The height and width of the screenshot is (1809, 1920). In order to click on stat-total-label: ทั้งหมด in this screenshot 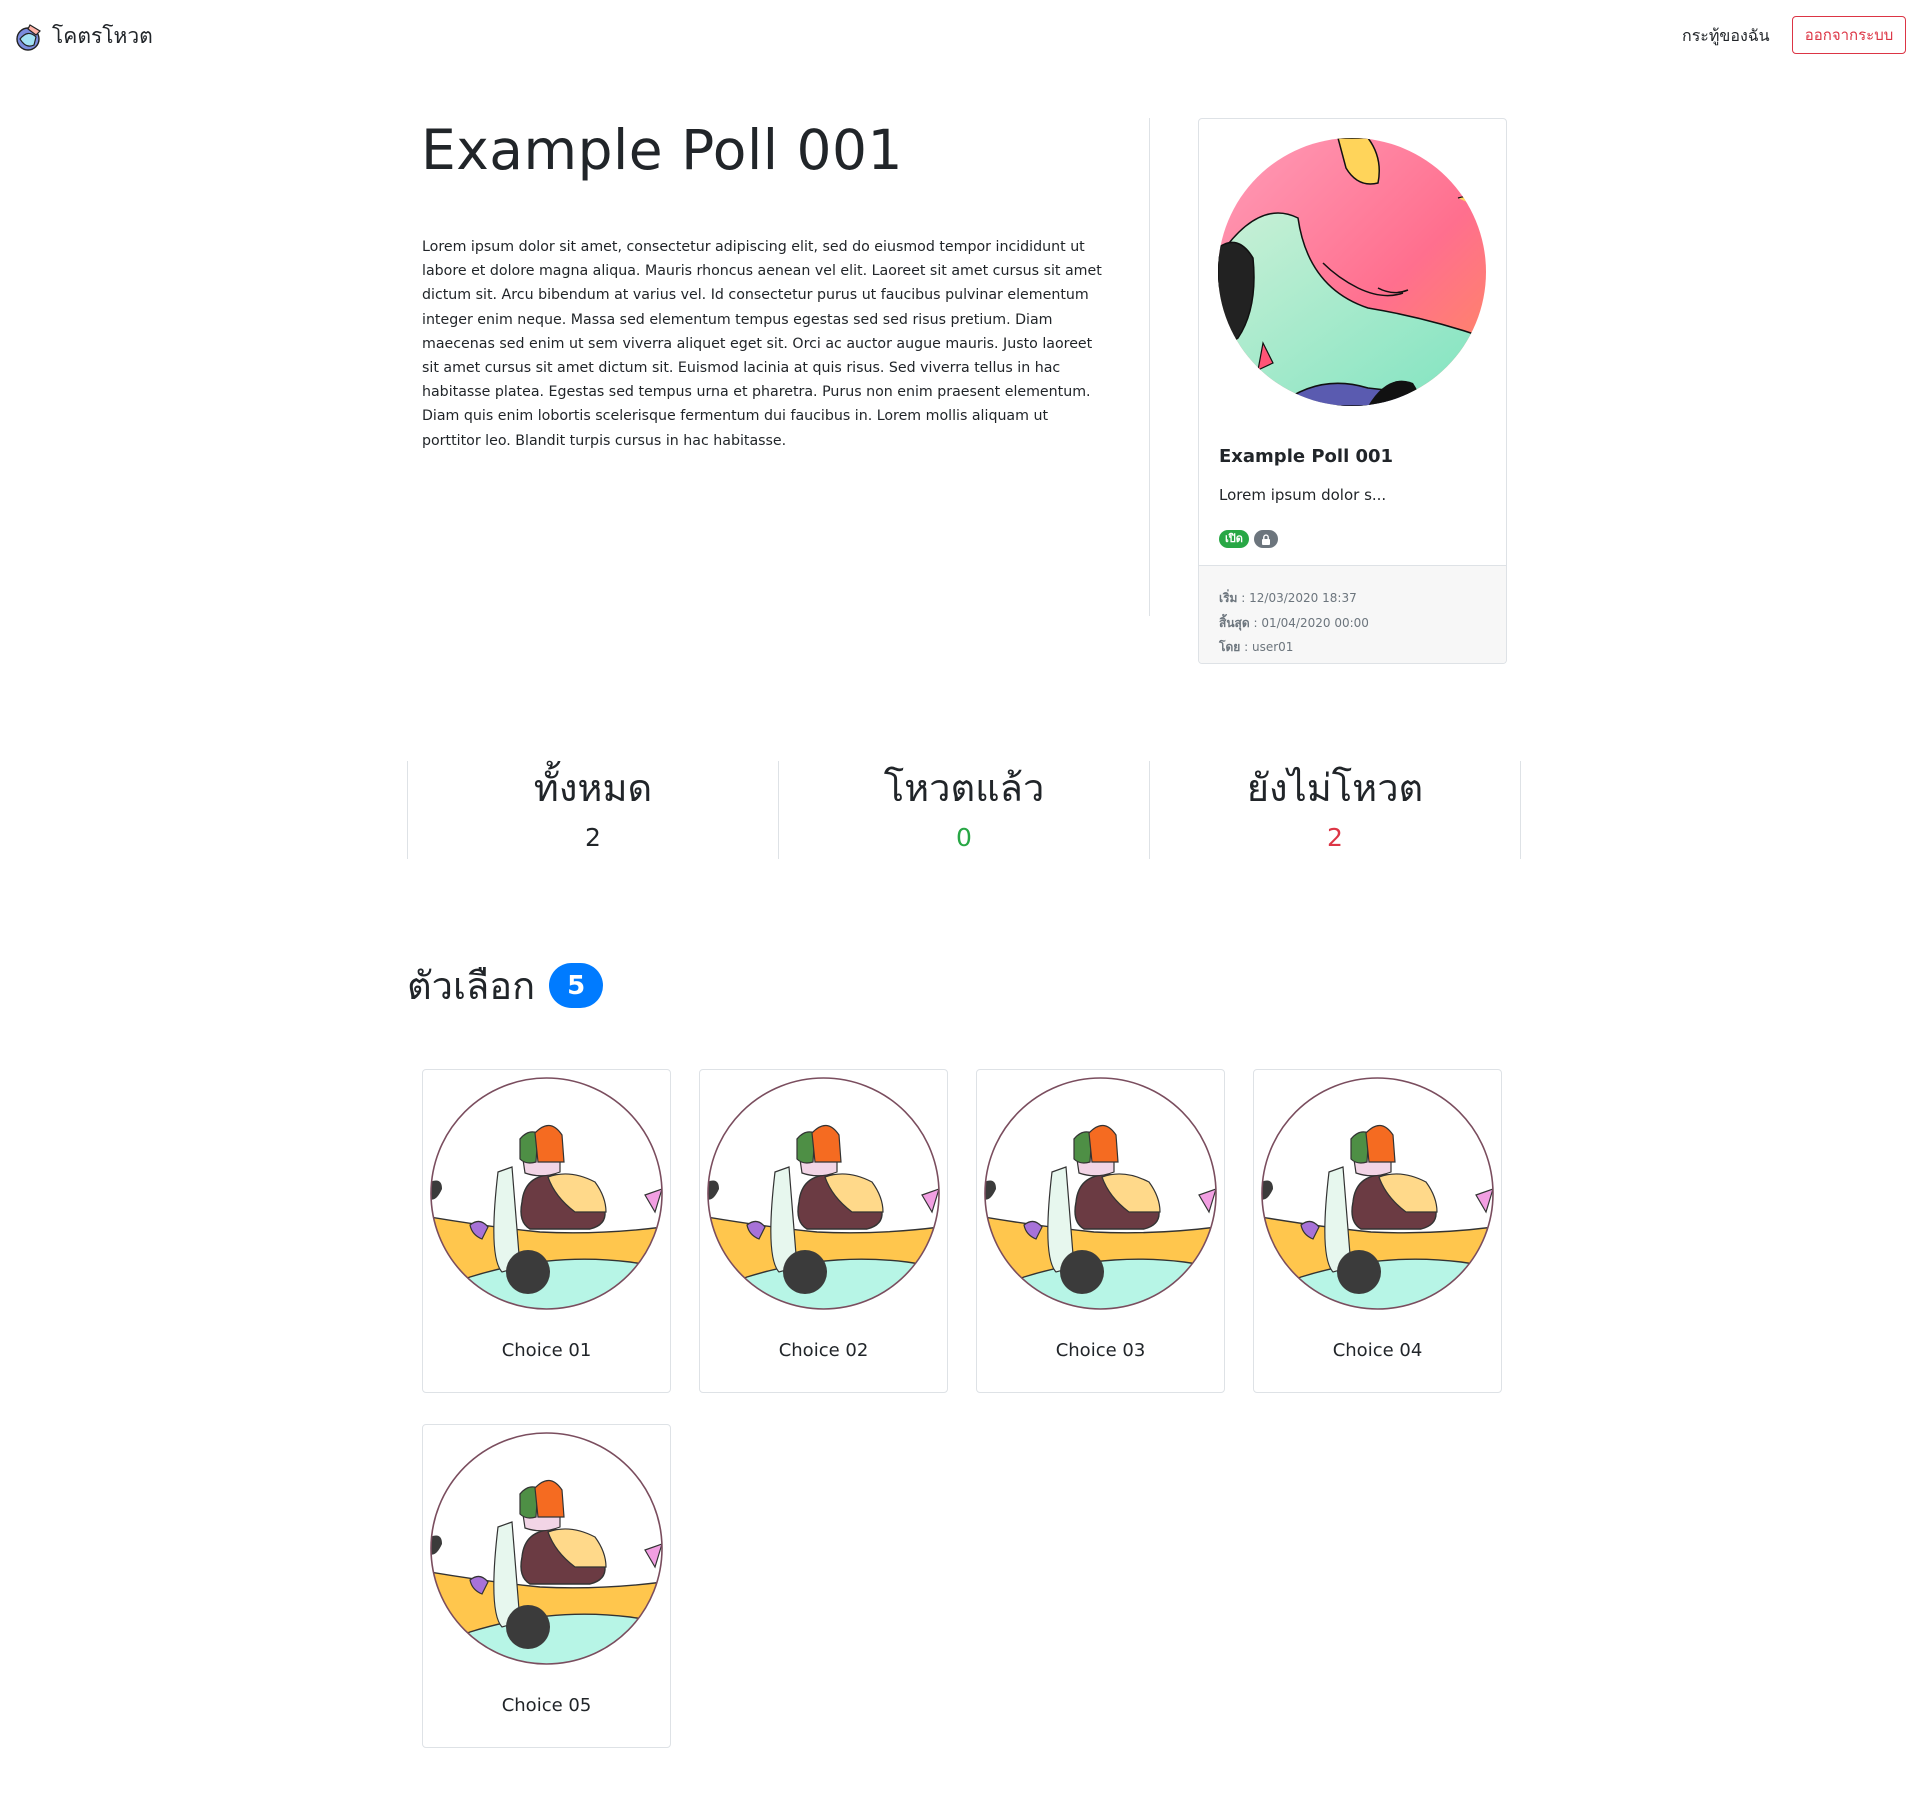, I will do `click(593, 788)`.